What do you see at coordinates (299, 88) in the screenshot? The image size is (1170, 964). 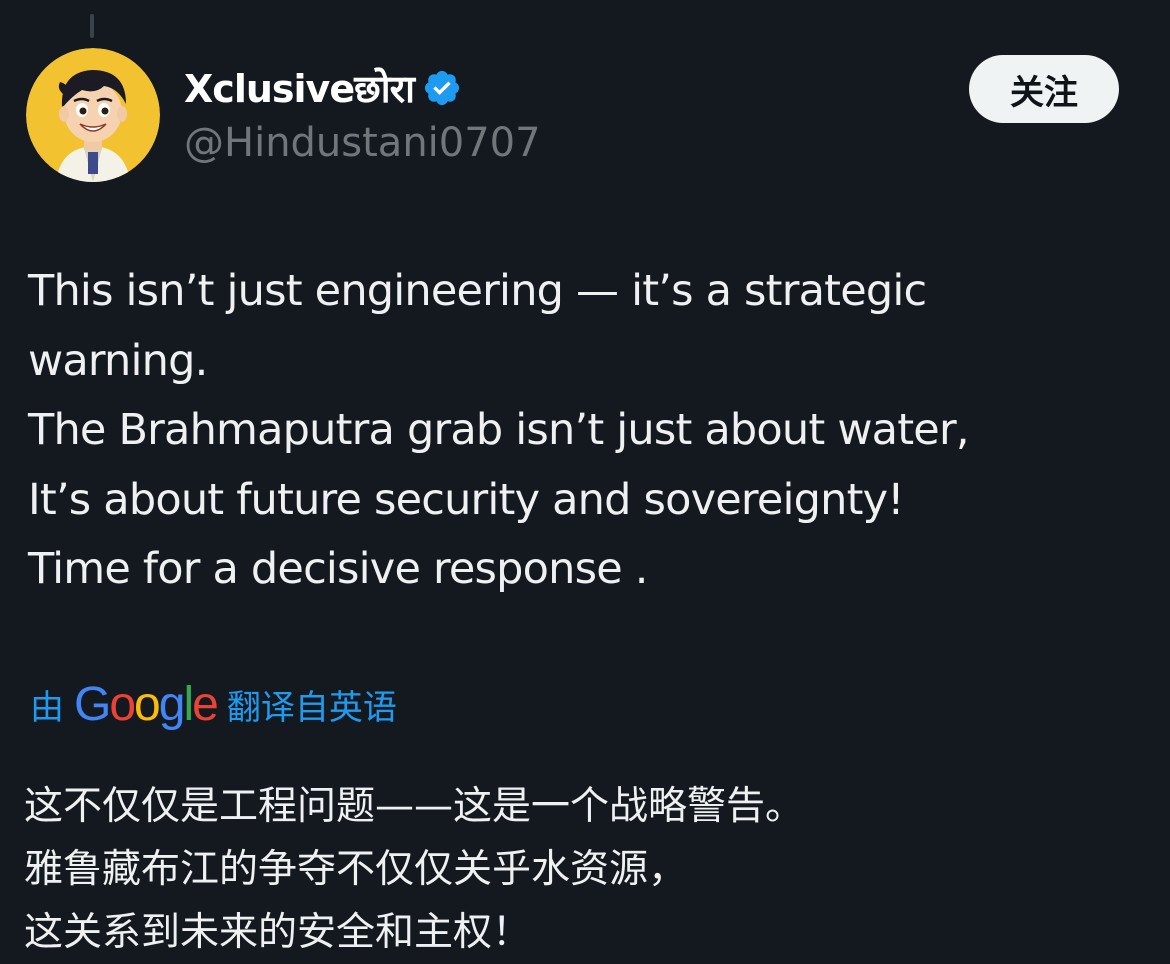 I see `author-display-name: Xclusiveछोरा` at bounding box center [299, 88].